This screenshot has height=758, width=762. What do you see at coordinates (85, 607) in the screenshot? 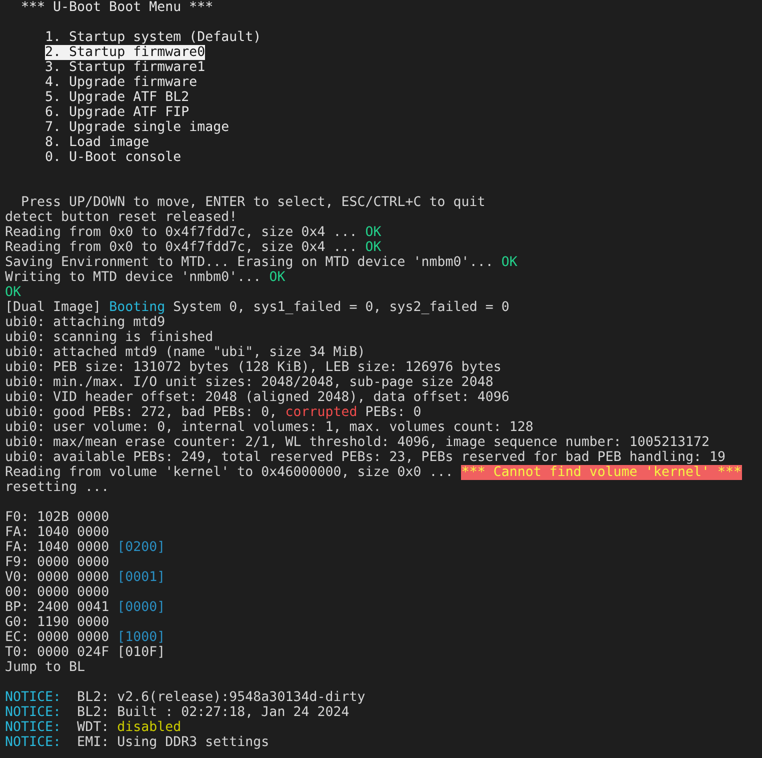
I see `log-line: BP: 2400 0041 [0000]` at bounding box center [85, 607].